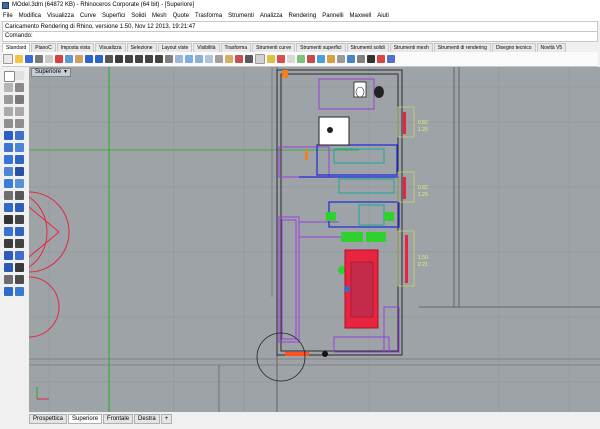 The width and height of the screenshot is (600, 429). I want to click on offset-icon, so click(19, 267).